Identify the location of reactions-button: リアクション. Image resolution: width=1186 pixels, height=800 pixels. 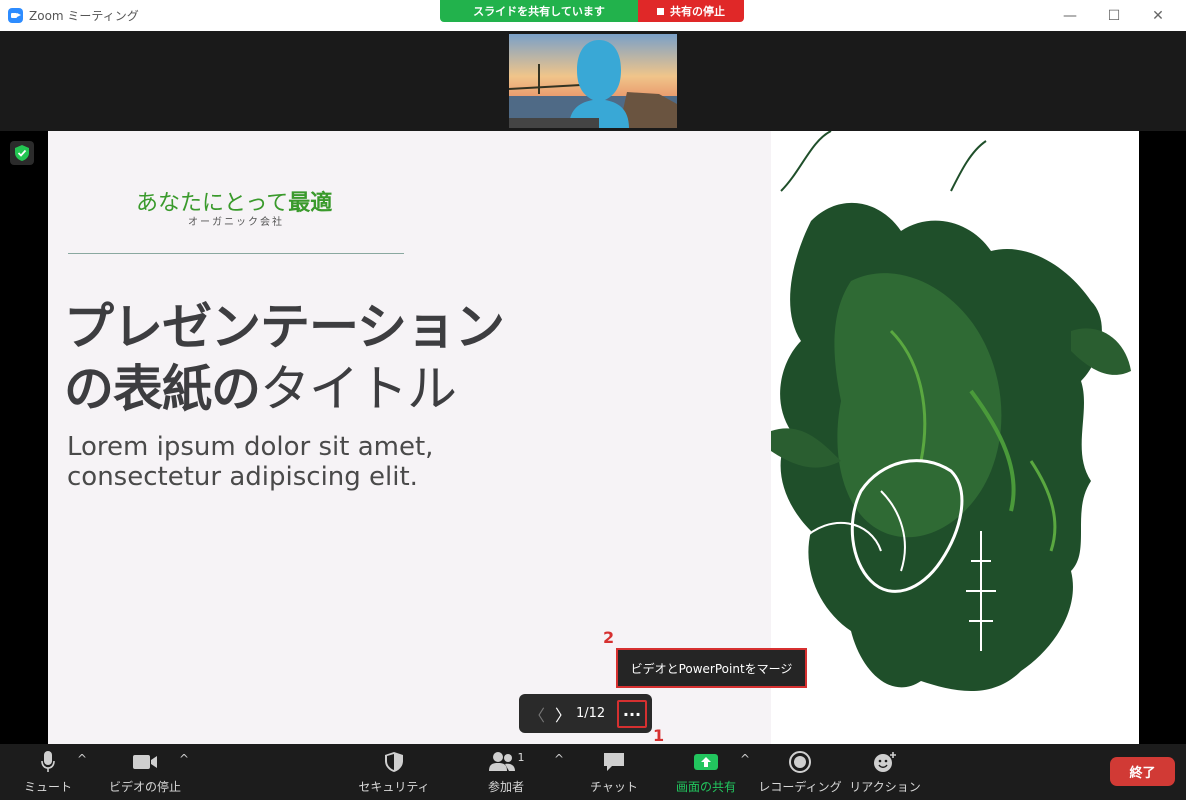
(885, 772).